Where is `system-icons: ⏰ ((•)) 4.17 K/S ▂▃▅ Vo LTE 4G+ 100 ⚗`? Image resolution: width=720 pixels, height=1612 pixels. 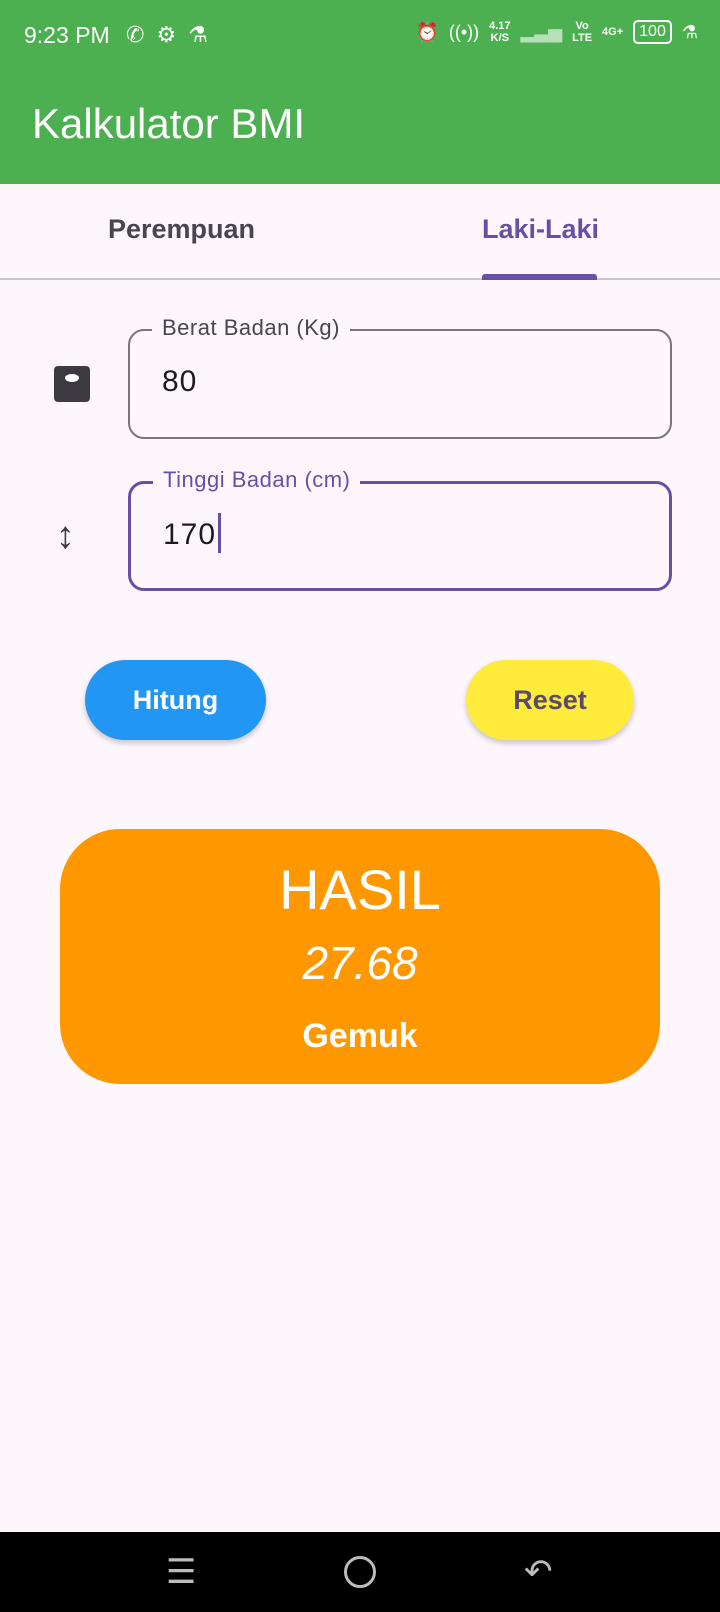
system-icons: ⏰ ((•)) 4.17 K/S ▂▃▅ Vo LTE 4G+ 100 ⚗ is located at coordinates (557, 32).